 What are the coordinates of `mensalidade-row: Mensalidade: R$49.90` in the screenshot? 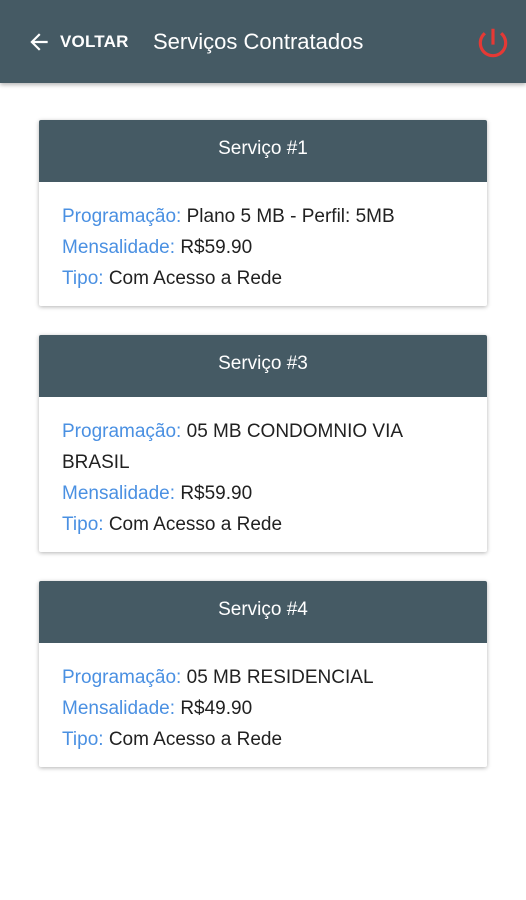 It's located at (263, 708).